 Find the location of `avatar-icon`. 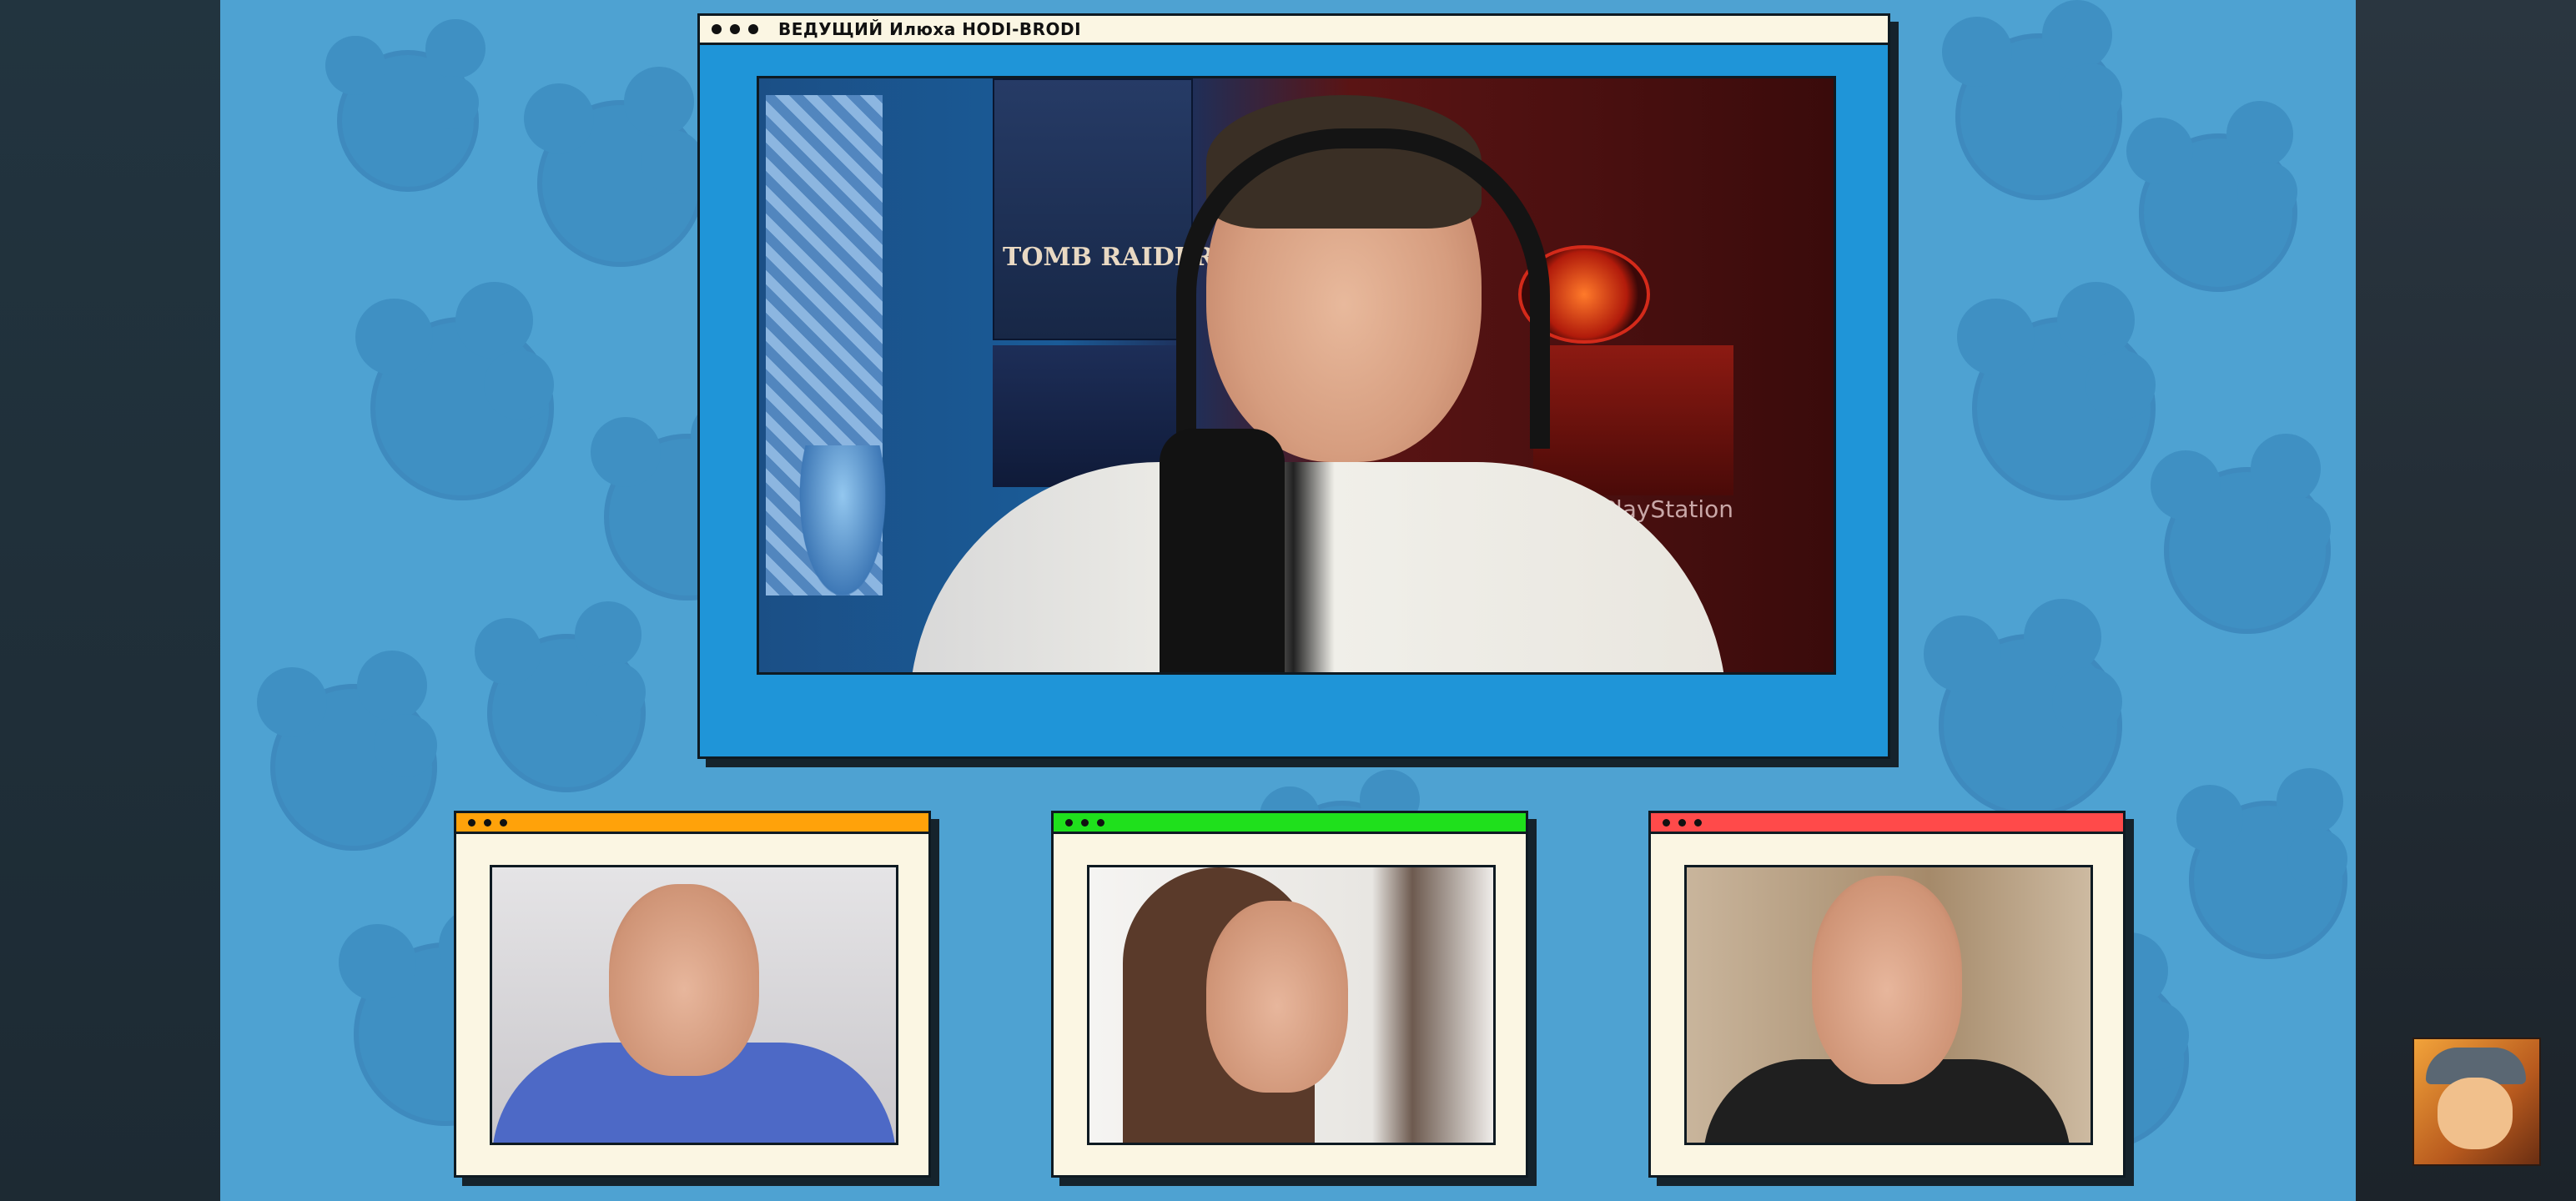

avatar-icon is located at coordinates (2476, 1102).